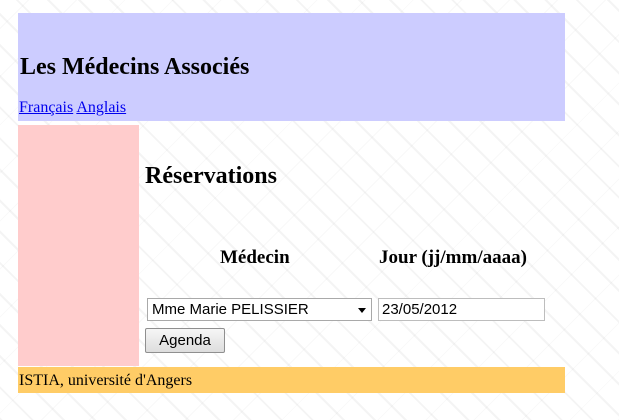 The height and width of the screenshot is (420, 619). Describe the element at coordinates (106, 380) in the screenshot. I see `footer-text: ISTIA, université d'Angers` at that location.